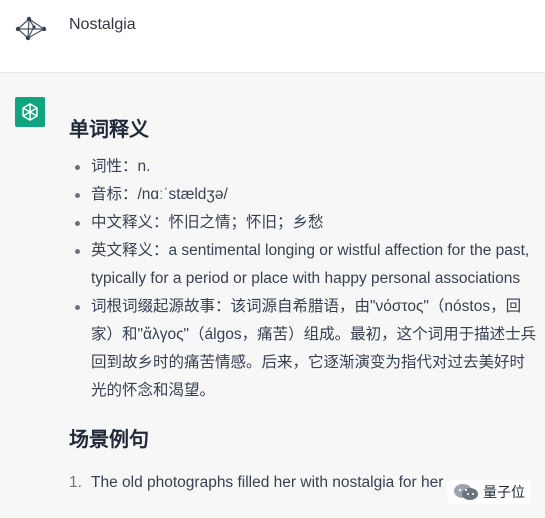 The height and width of the screenshot is (518, 545). I want to click on user-avatar-network-icon, so click(31, 28).